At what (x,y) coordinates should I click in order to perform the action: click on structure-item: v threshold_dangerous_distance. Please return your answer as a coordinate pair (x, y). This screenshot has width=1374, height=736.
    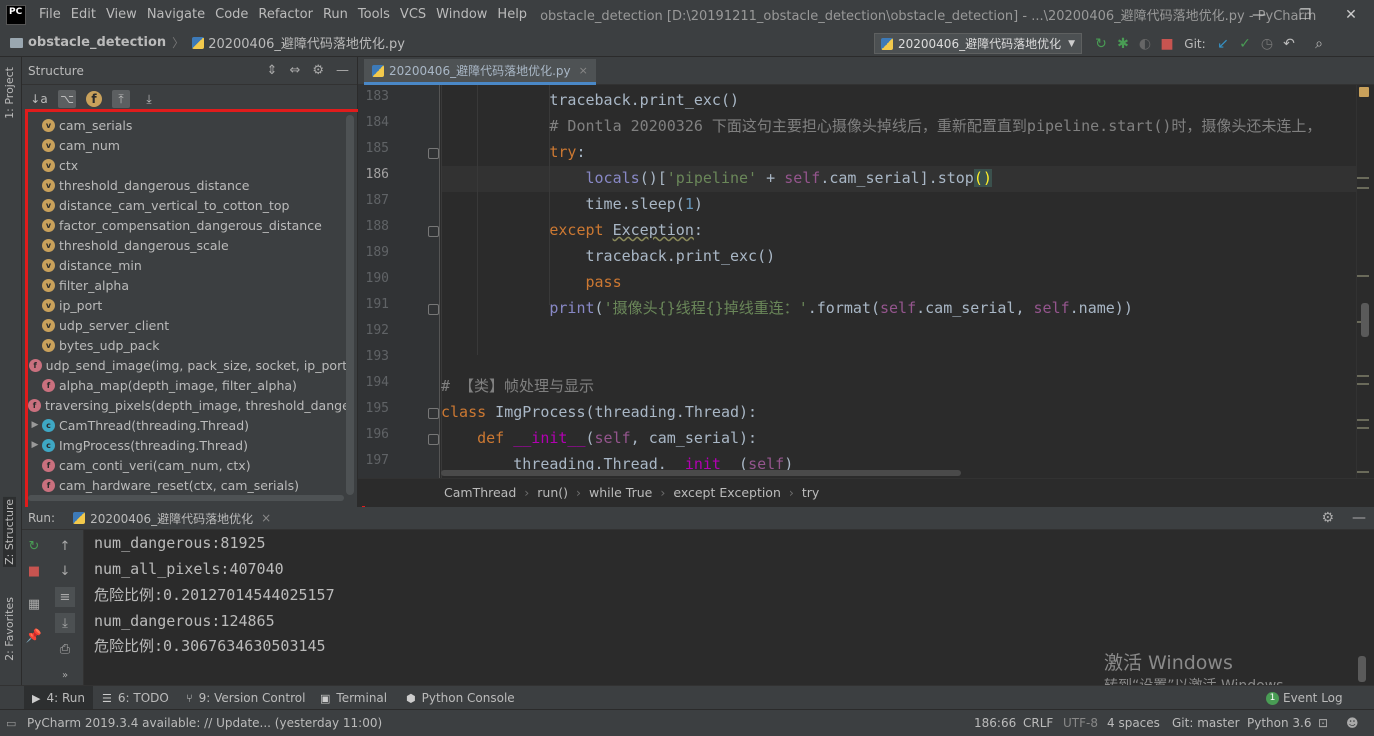
    Looking at the image, I should click on (187, 185).